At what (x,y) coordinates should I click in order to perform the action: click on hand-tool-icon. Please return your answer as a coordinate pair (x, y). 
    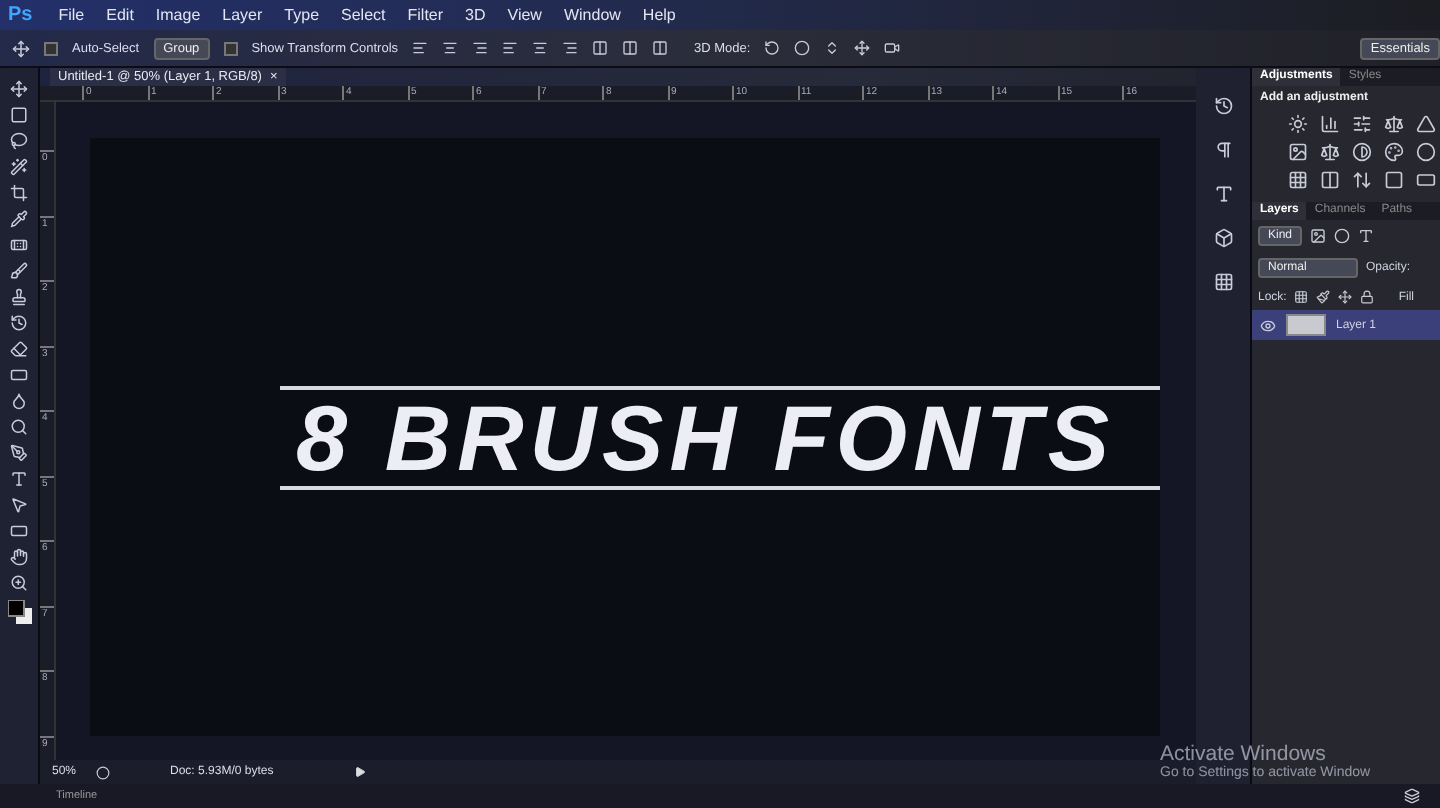
    Looking at the image, I should click on (19, 557).